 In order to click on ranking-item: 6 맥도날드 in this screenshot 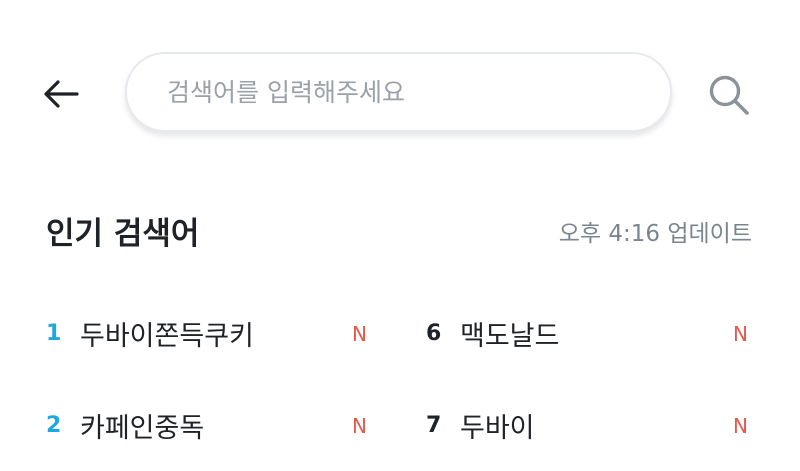, I will do `click(492, 333)`.